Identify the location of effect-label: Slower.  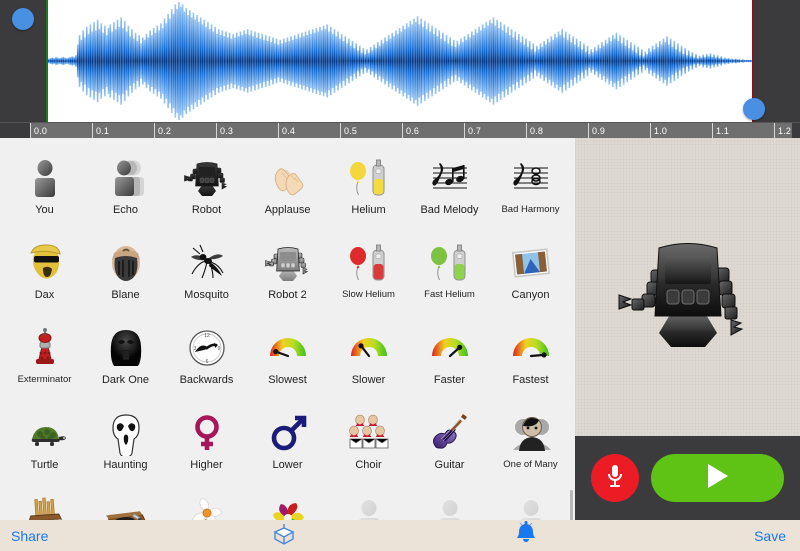
(368, 380).